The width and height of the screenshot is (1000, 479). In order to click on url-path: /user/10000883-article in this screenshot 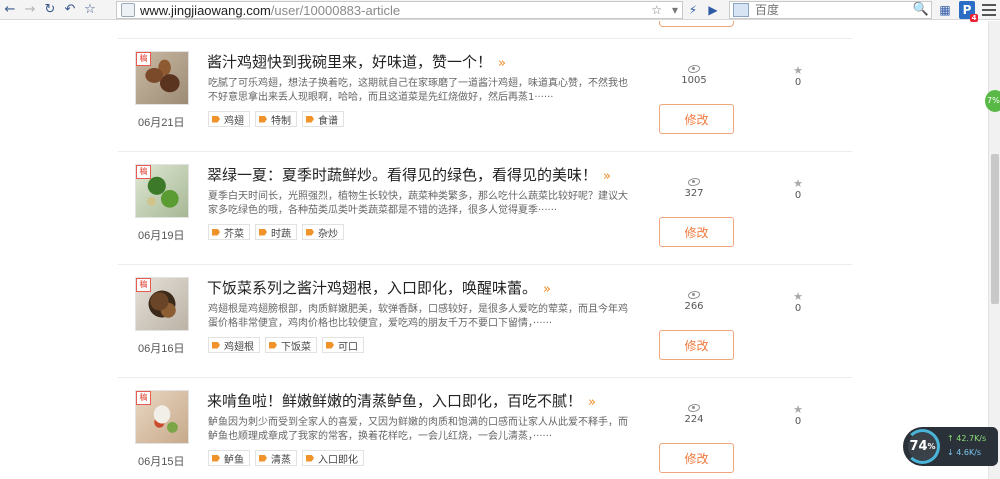, I will do `click(335, 10)`.